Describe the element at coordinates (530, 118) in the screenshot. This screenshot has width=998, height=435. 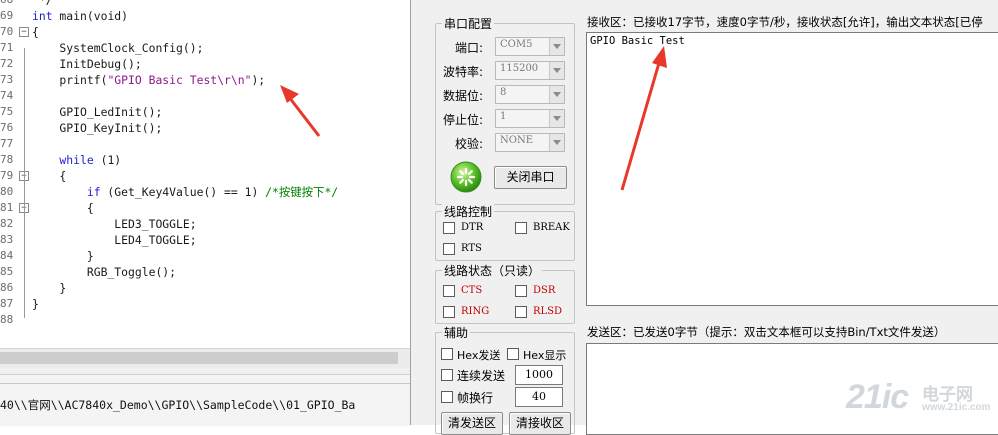
I see `stopbits-select: 1` at that location.